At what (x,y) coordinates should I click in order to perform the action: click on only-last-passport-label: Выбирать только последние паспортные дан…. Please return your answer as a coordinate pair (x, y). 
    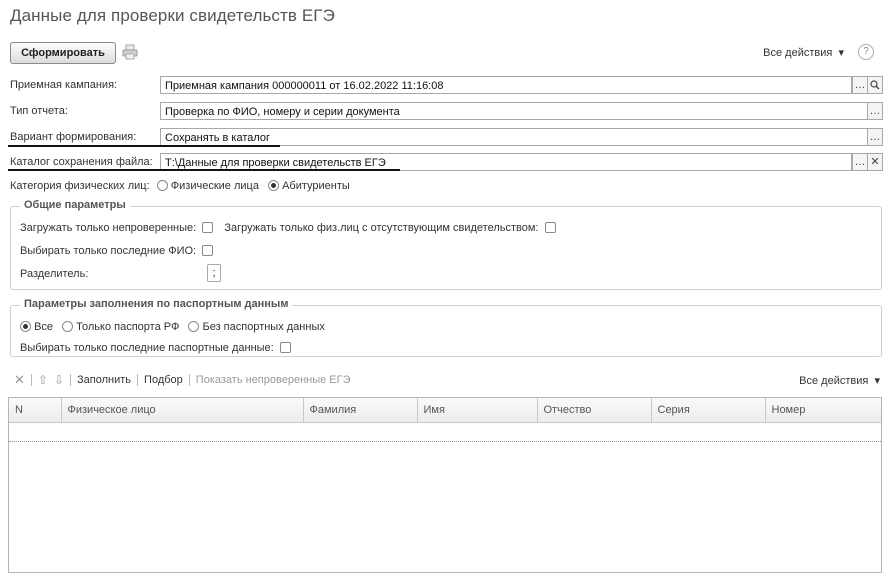
    Looking at the image, I should click on (147, 348).